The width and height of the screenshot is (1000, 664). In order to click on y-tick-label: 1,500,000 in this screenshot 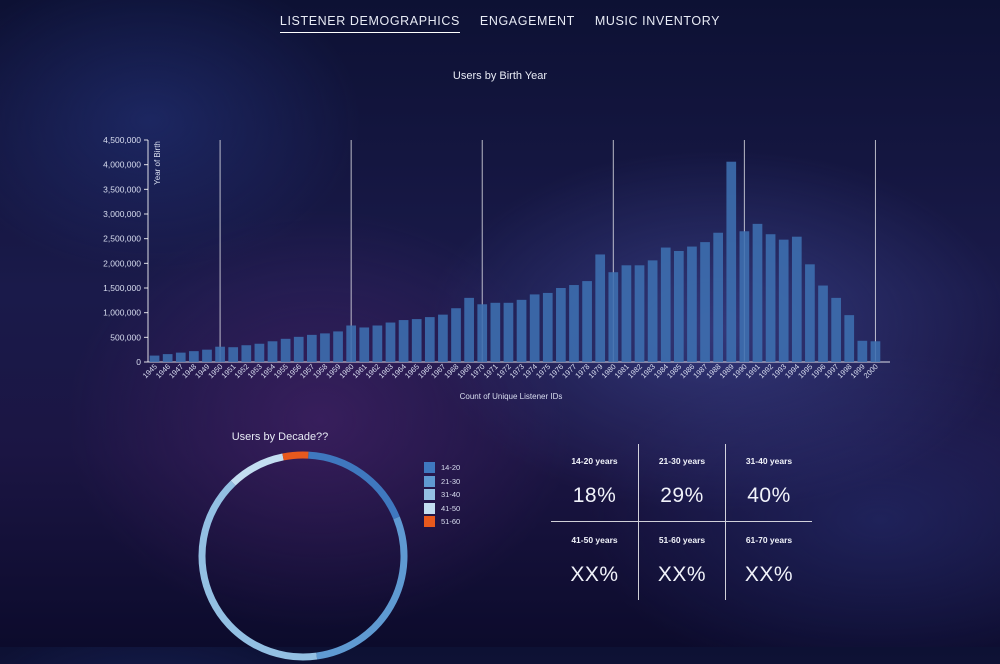, I will do `click(122, 288)`.